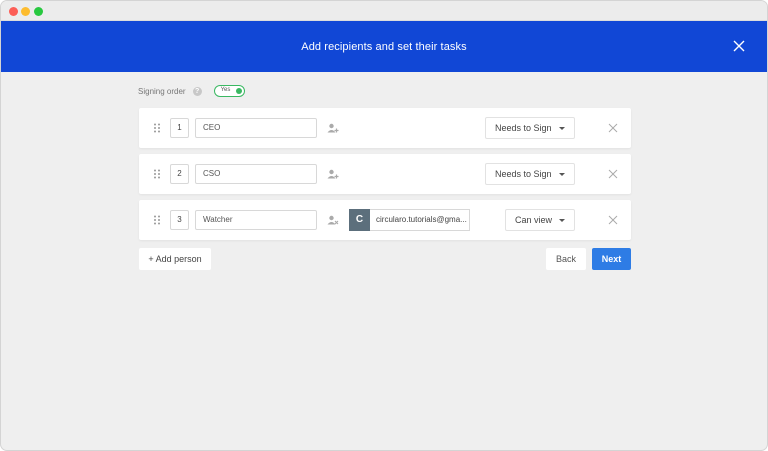 This screenshot has width=768, height=451. Describe the element at coordinates (179, 128) in the screenshot. I see `order-number: 1` at that location.